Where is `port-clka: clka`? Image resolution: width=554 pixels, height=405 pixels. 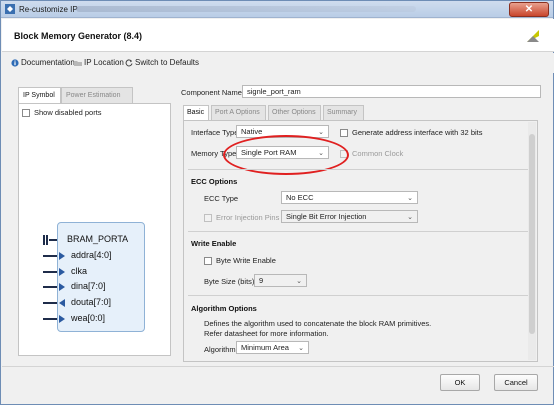 port-clka: clka is located at coordinates (79, 271).